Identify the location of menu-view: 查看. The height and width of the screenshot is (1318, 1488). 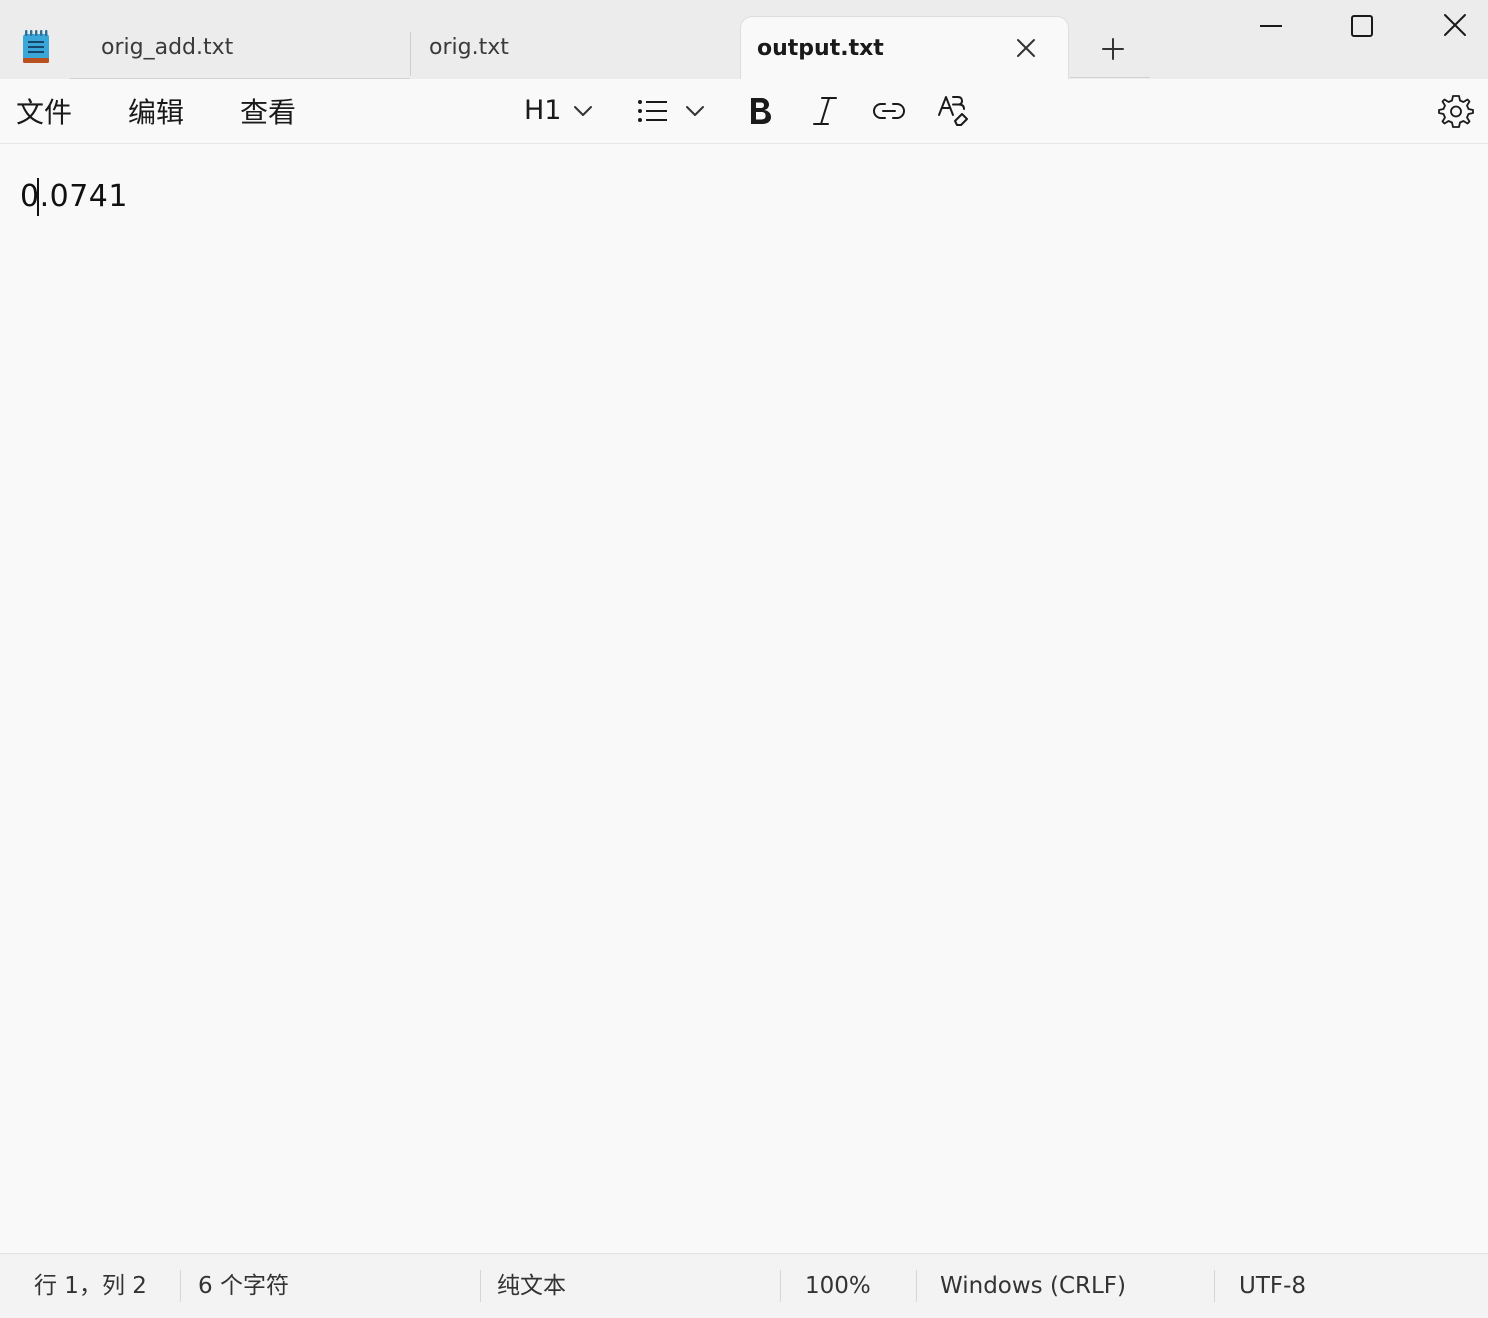
(268, 113).